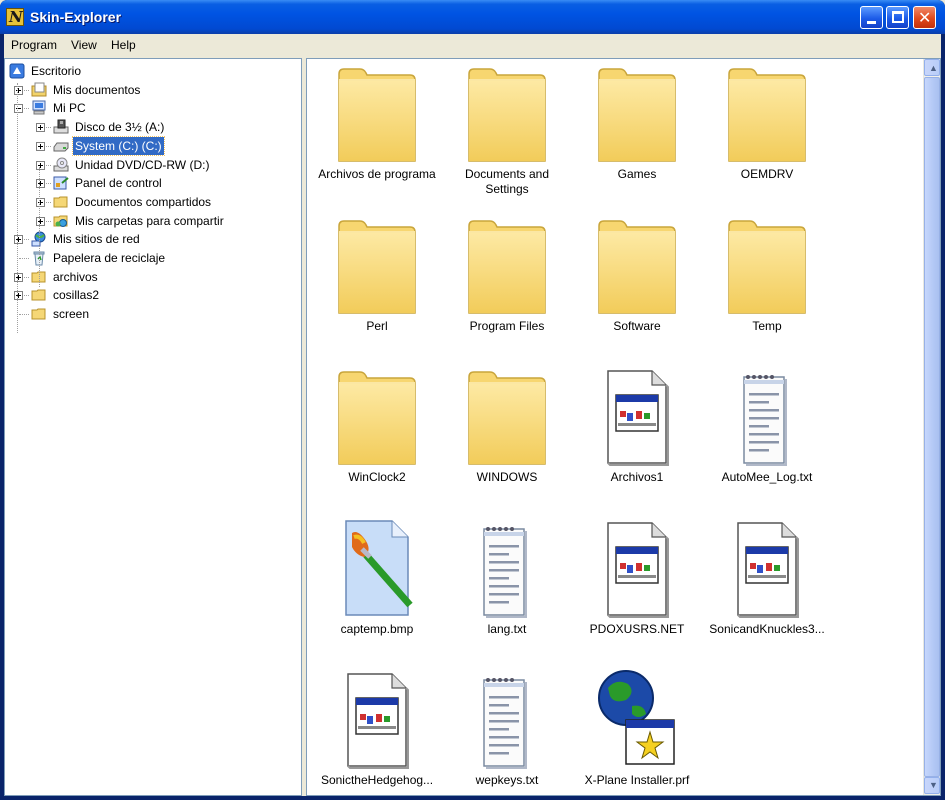 The image size is (945, 800). I want to click on scroll-thumb, so click(932, 427).